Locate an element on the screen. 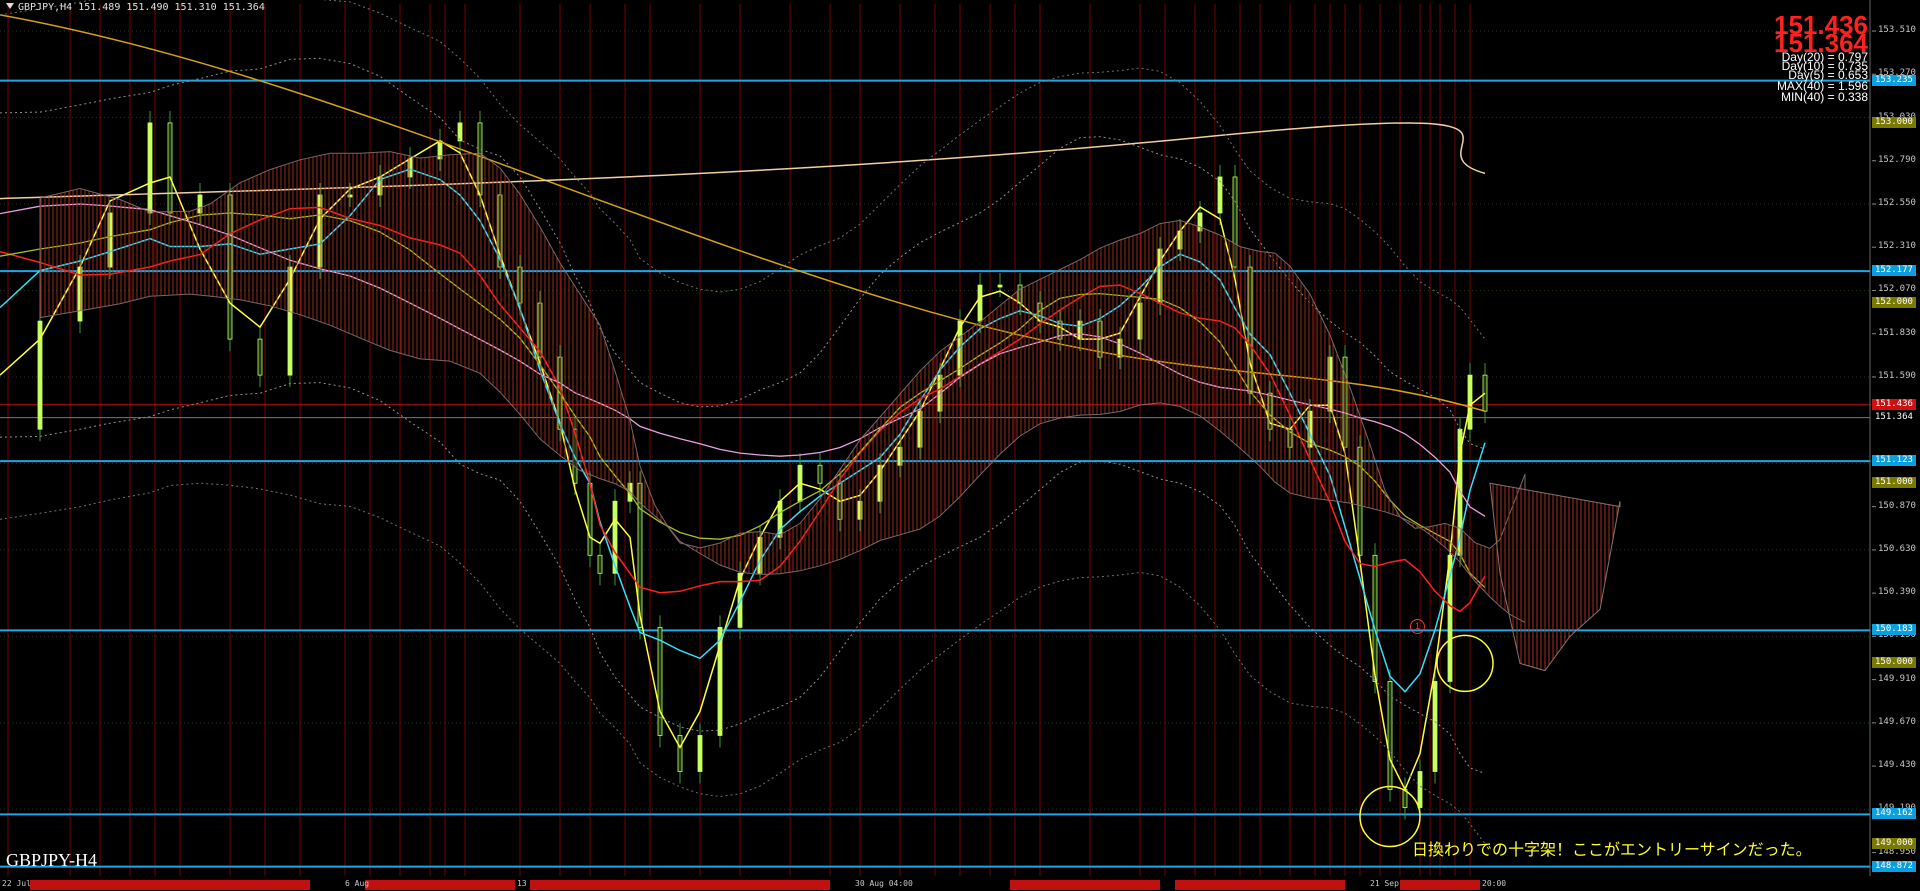  price-tick: 149.670 is located at coordinates (1897, 721).